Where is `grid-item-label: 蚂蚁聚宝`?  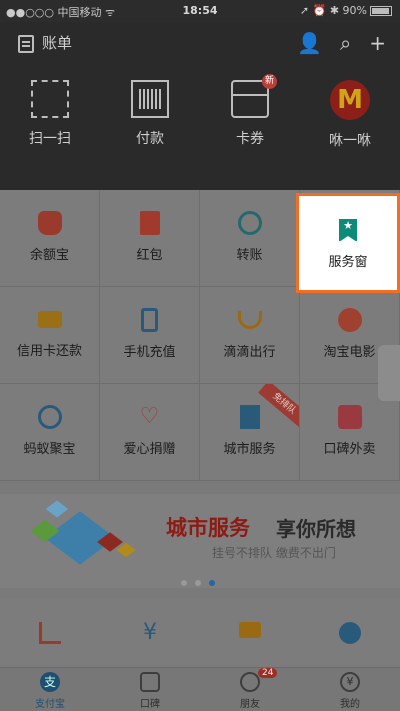 grid-item-label: 蚂蚁聚宝 is located at coordinates (49, 449).